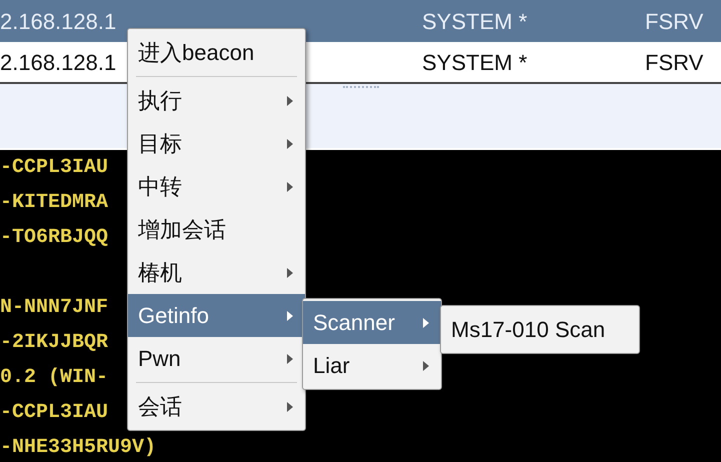 This screenshot has height=462, width=721. I want to click on console-line: -KITEDMRA, so click(54, 203).